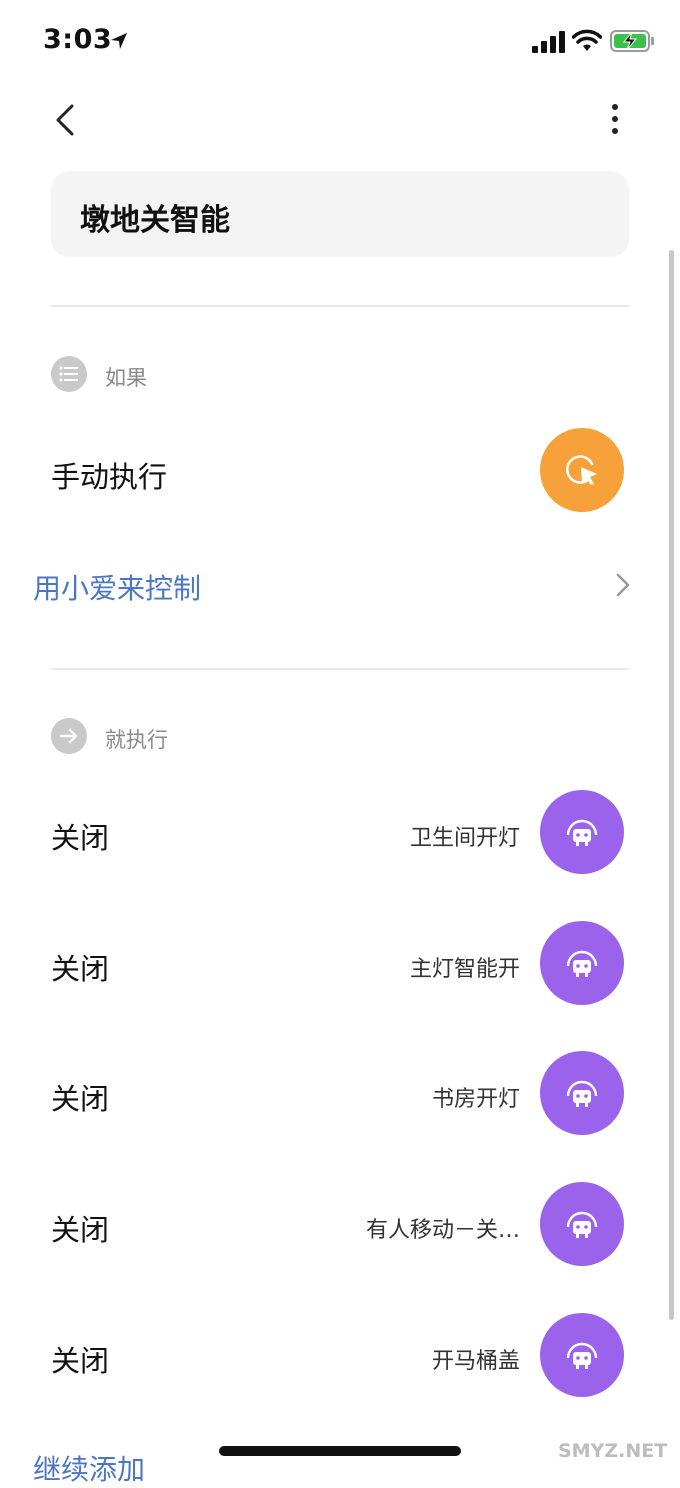 The width and height of the screenshot is (680, 1488). Describe the element at coordinates (632, 41) in the screenshot. I see `battery-charging-icon` at that location.